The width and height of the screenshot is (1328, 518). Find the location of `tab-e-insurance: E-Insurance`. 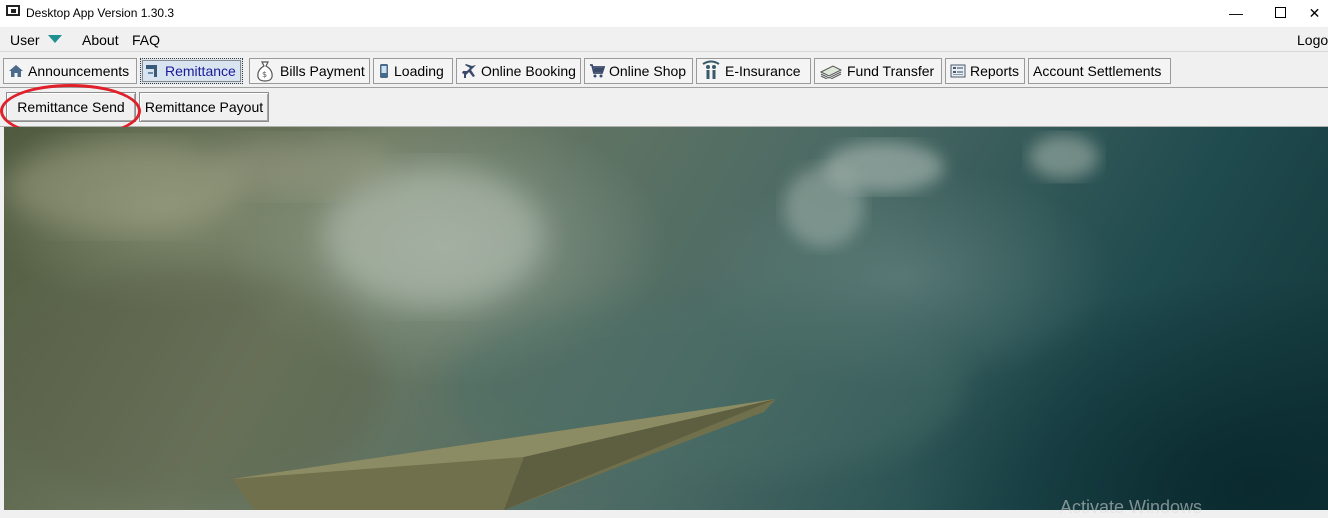

tab-e-insurance: E-Insurance is located at coordinates (753, 71).